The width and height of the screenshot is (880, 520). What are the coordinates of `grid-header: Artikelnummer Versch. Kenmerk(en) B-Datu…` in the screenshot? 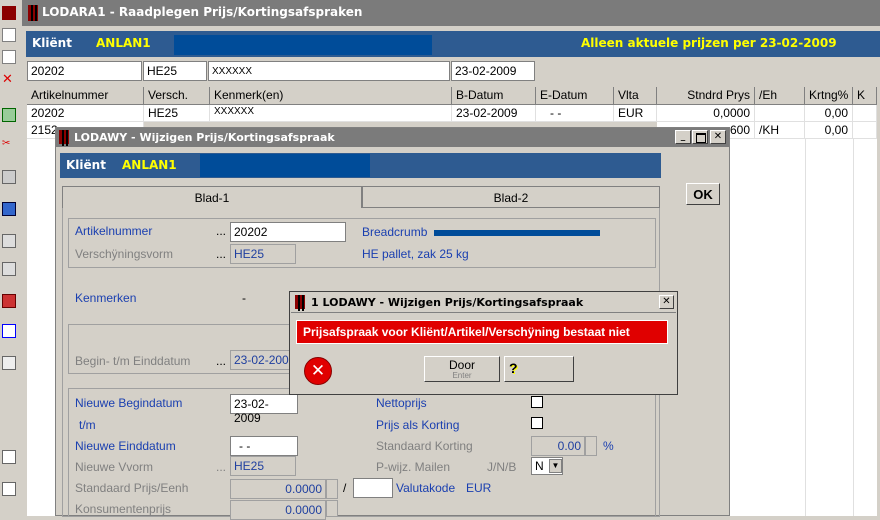 It's located at (452, 96).